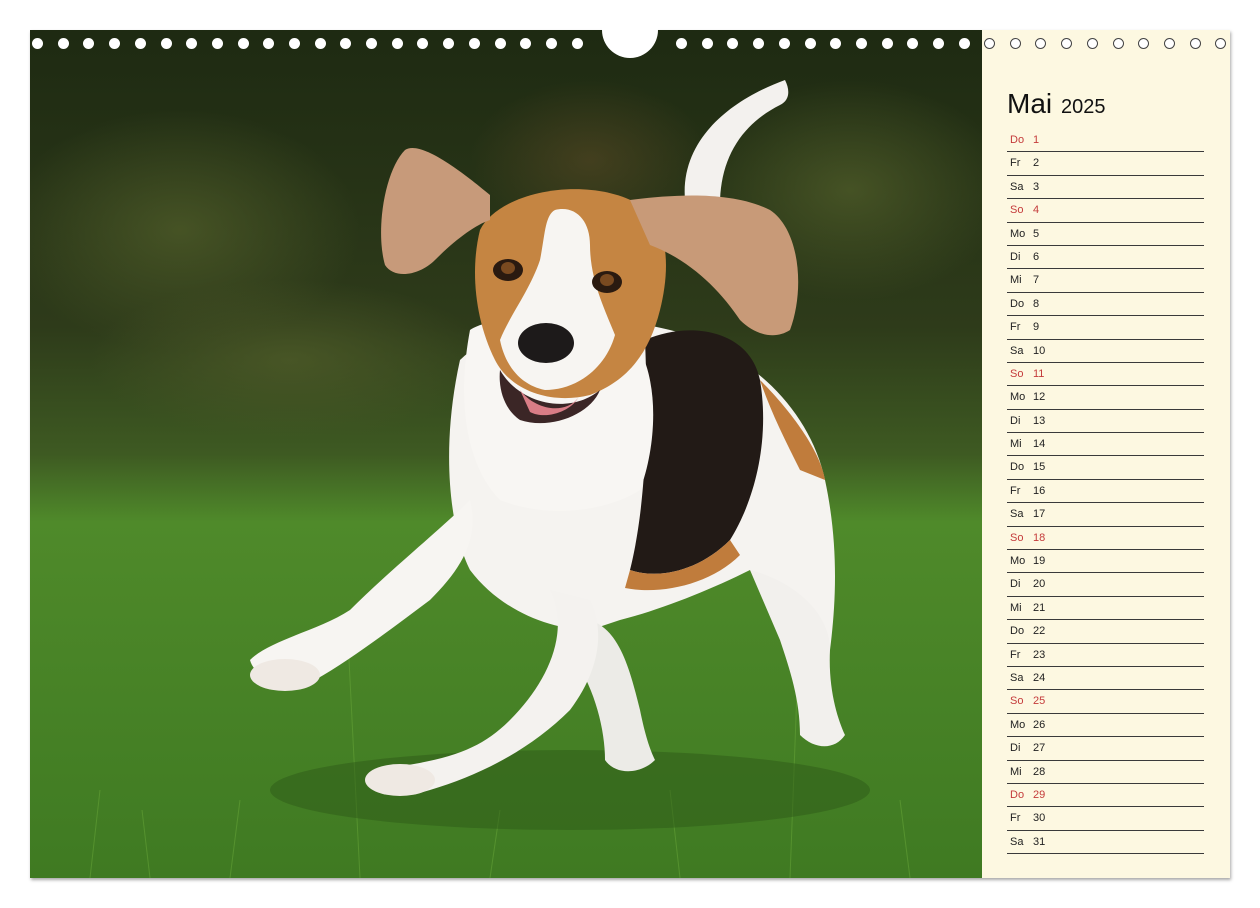 The image size is (1260, 908). I want to click on day-number: 3, so click(1036, 186).